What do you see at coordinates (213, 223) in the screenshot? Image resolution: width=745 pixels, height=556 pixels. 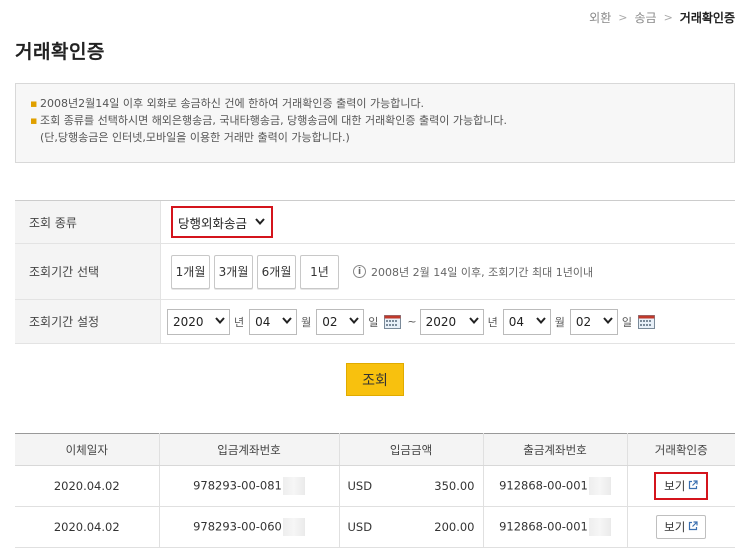 I see `type-select-value: 당행외화송금` at bounding box center [213, 223].